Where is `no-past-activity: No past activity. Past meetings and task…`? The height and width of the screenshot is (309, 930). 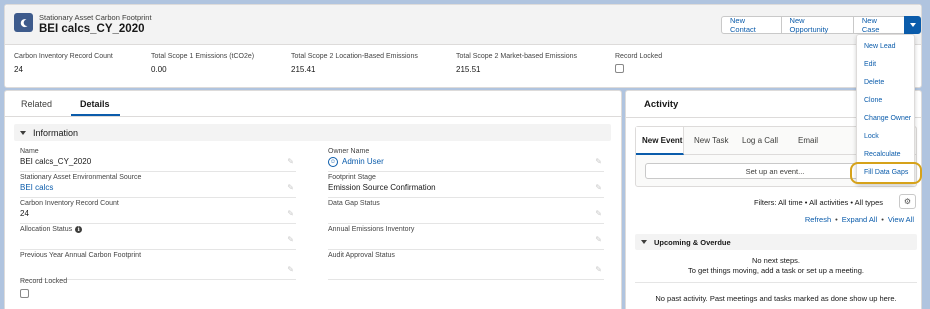 no-past-activity: No past activity. Past meetings and task… is located at coordinates (776, 298).